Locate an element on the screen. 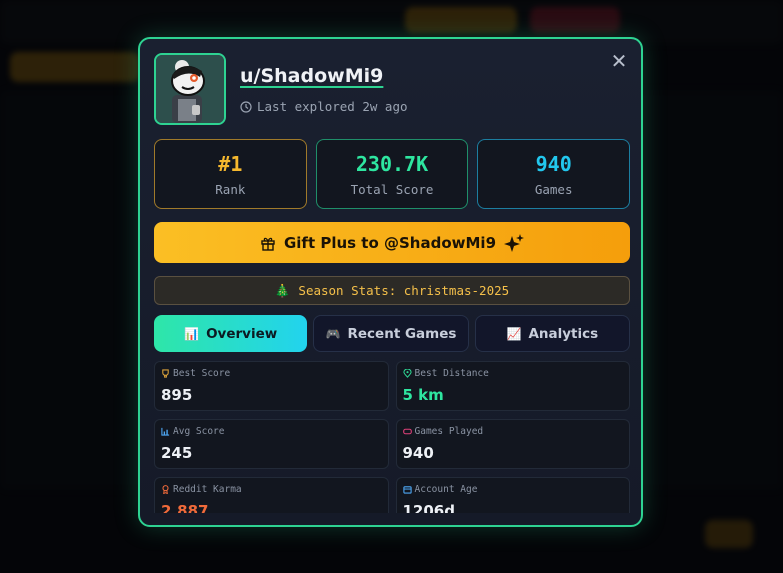  stat-card-games: 940 Games is located at coordinates (554, 174).